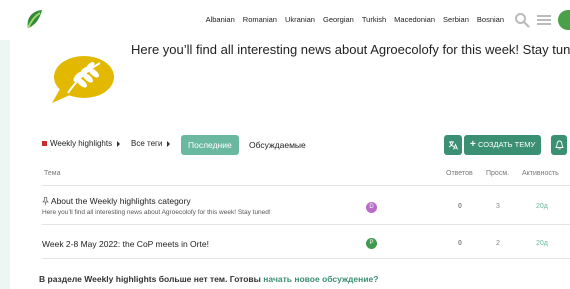  What do you see at coordinates (120, 201) in the screenshot?
I see `topic-title-text: About the Weekly highlights category` at bounding box center [120, 201].